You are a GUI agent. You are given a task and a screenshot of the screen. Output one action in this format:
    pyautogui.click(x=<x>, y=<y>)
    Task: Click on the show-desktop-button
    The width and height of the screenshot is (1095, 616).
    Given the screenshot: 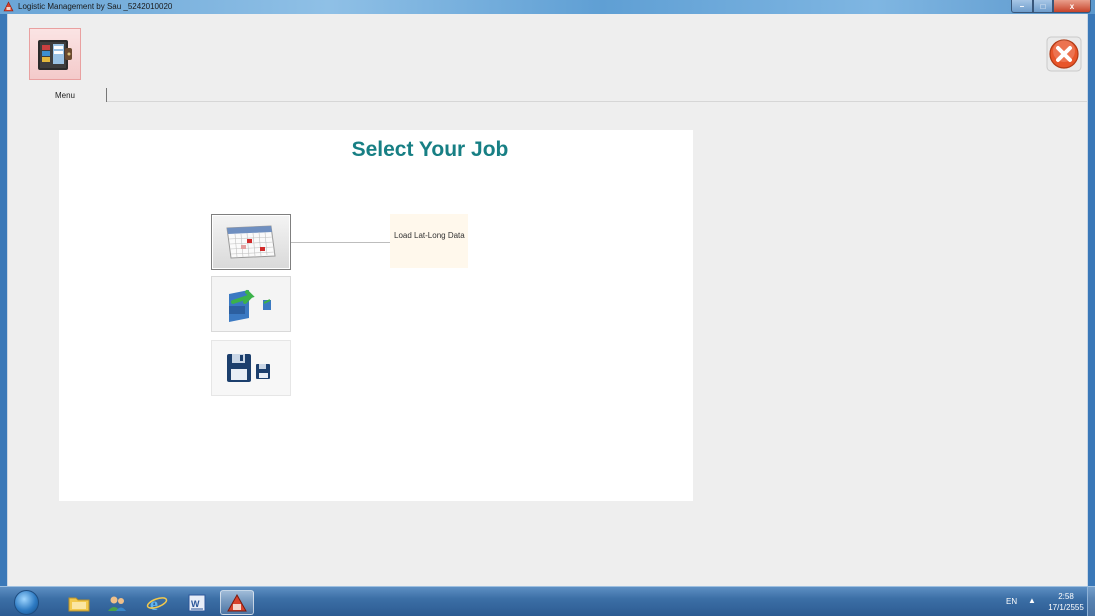 What is the action you would take?
    pyautogui.click(x=1091, y=601)
    